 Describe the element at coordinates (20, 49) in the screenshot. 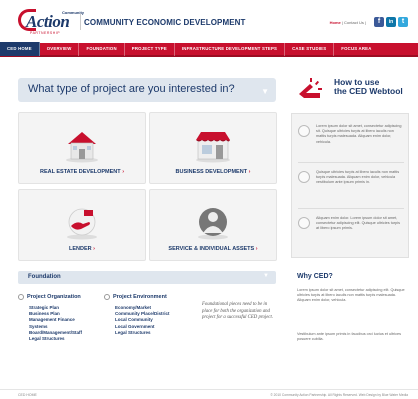

I see `nav-ced-home: CED HOME` at that location.